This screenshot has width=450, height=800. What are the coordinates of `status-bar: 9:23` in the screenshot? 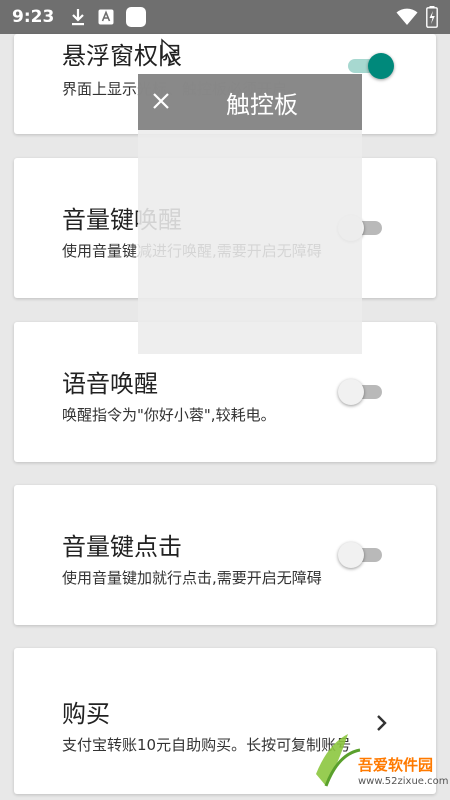 It's located at (225, 17).